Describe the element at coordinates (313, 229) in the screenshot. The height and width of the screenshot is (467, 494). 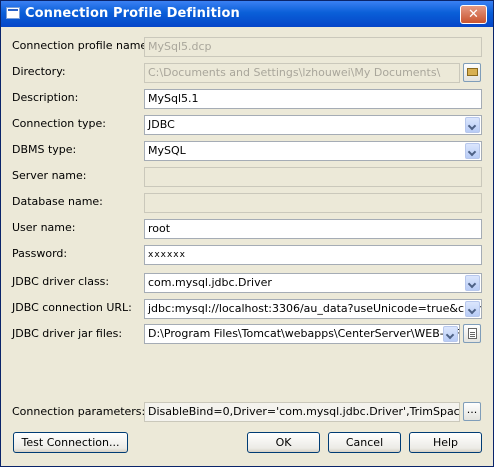
I see `user-name-field: root` at that location.